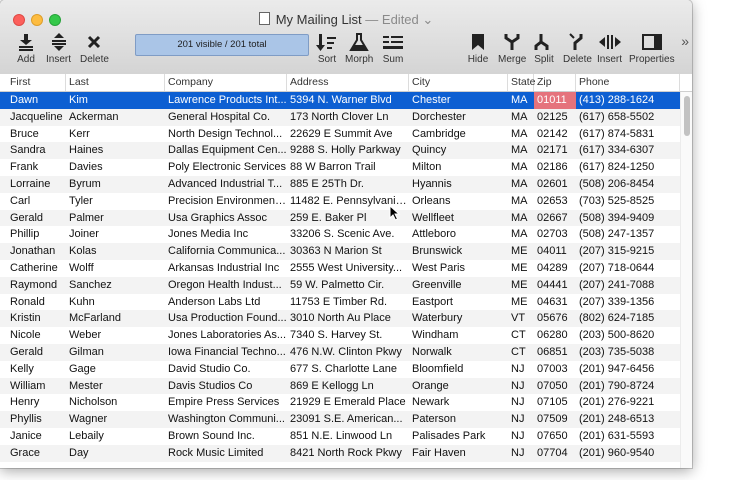 This screenshot has width=740, height=480. Describe the element at coordinates (628, 201) in the screenshot. I see `cell-phone: (703) 525-8525` at that location.